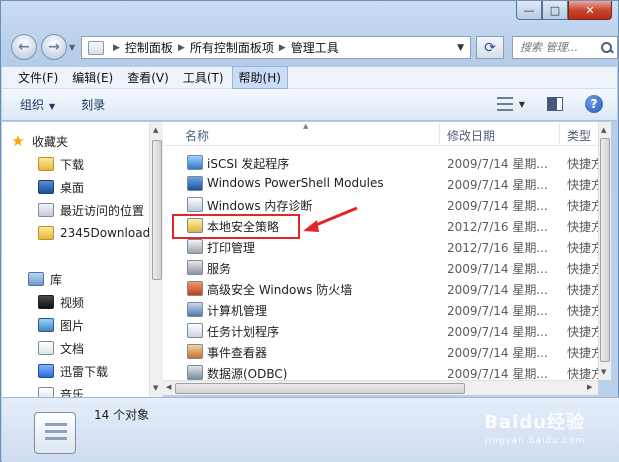 The image size is (619, 462). Describe the element at coordinates (385, 204) in the screenshot. I see `file-row: Windows 内存诊断 2009/7/14 星期... 快捷方` at that location.